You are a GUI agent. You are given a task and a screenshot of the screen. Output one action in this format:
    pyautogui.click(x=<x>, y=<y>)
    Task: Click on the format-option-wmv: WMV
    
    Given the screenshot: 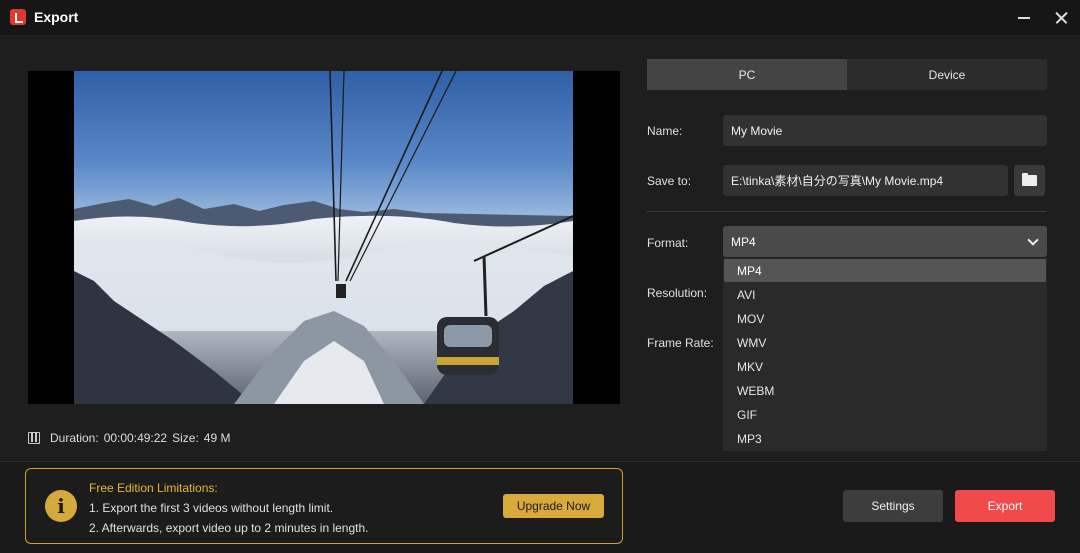 What is the action you would take?
    pyautogui.click(x=885, y=342)
    